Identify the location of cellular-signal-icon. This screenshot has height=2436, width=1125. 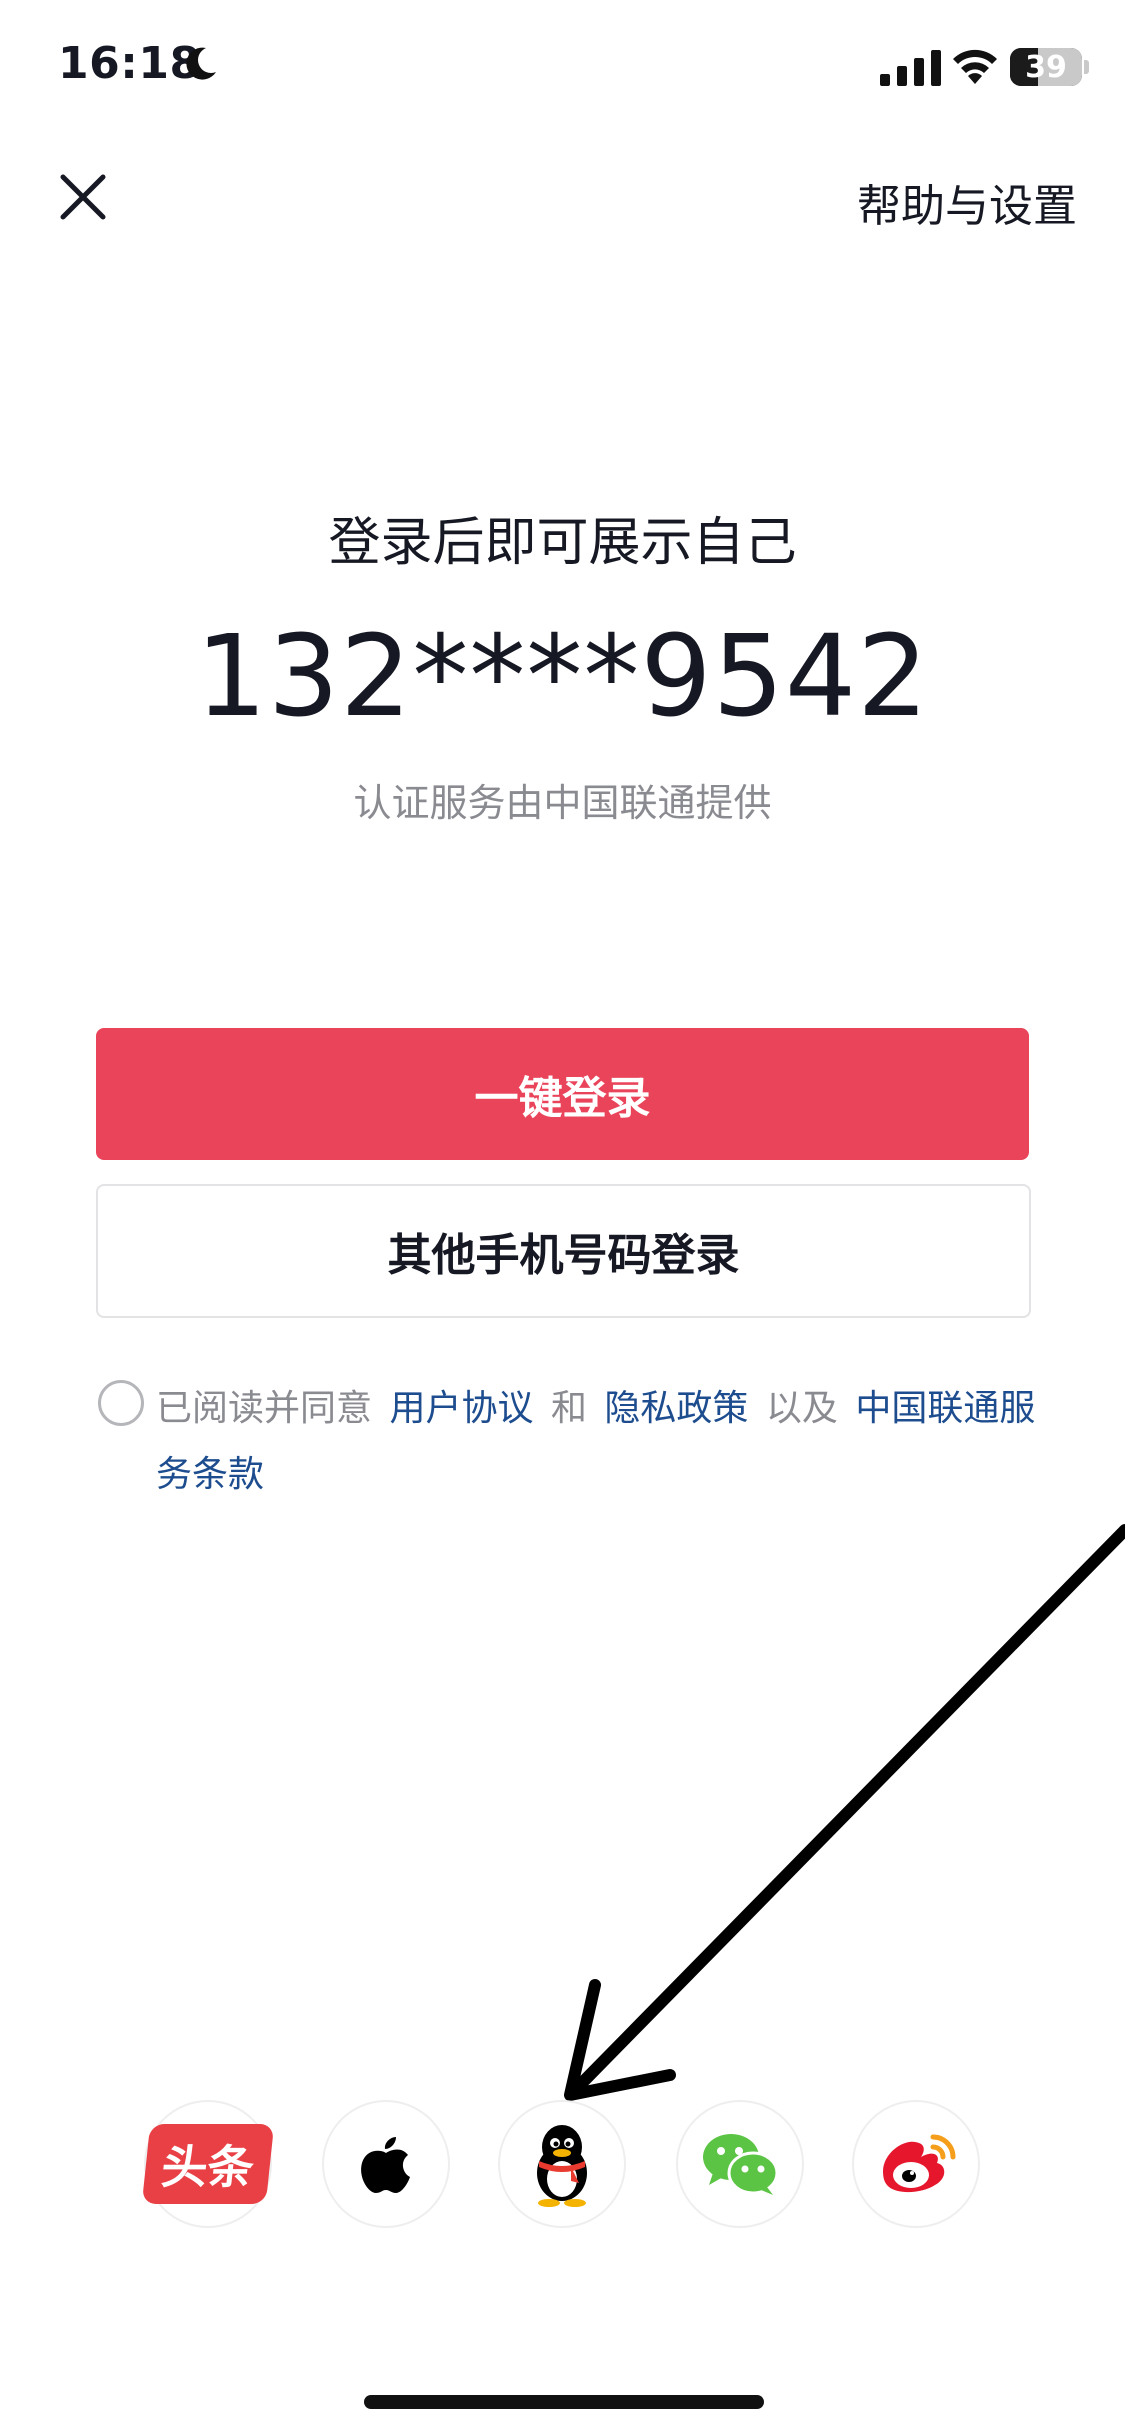
(910, 68).